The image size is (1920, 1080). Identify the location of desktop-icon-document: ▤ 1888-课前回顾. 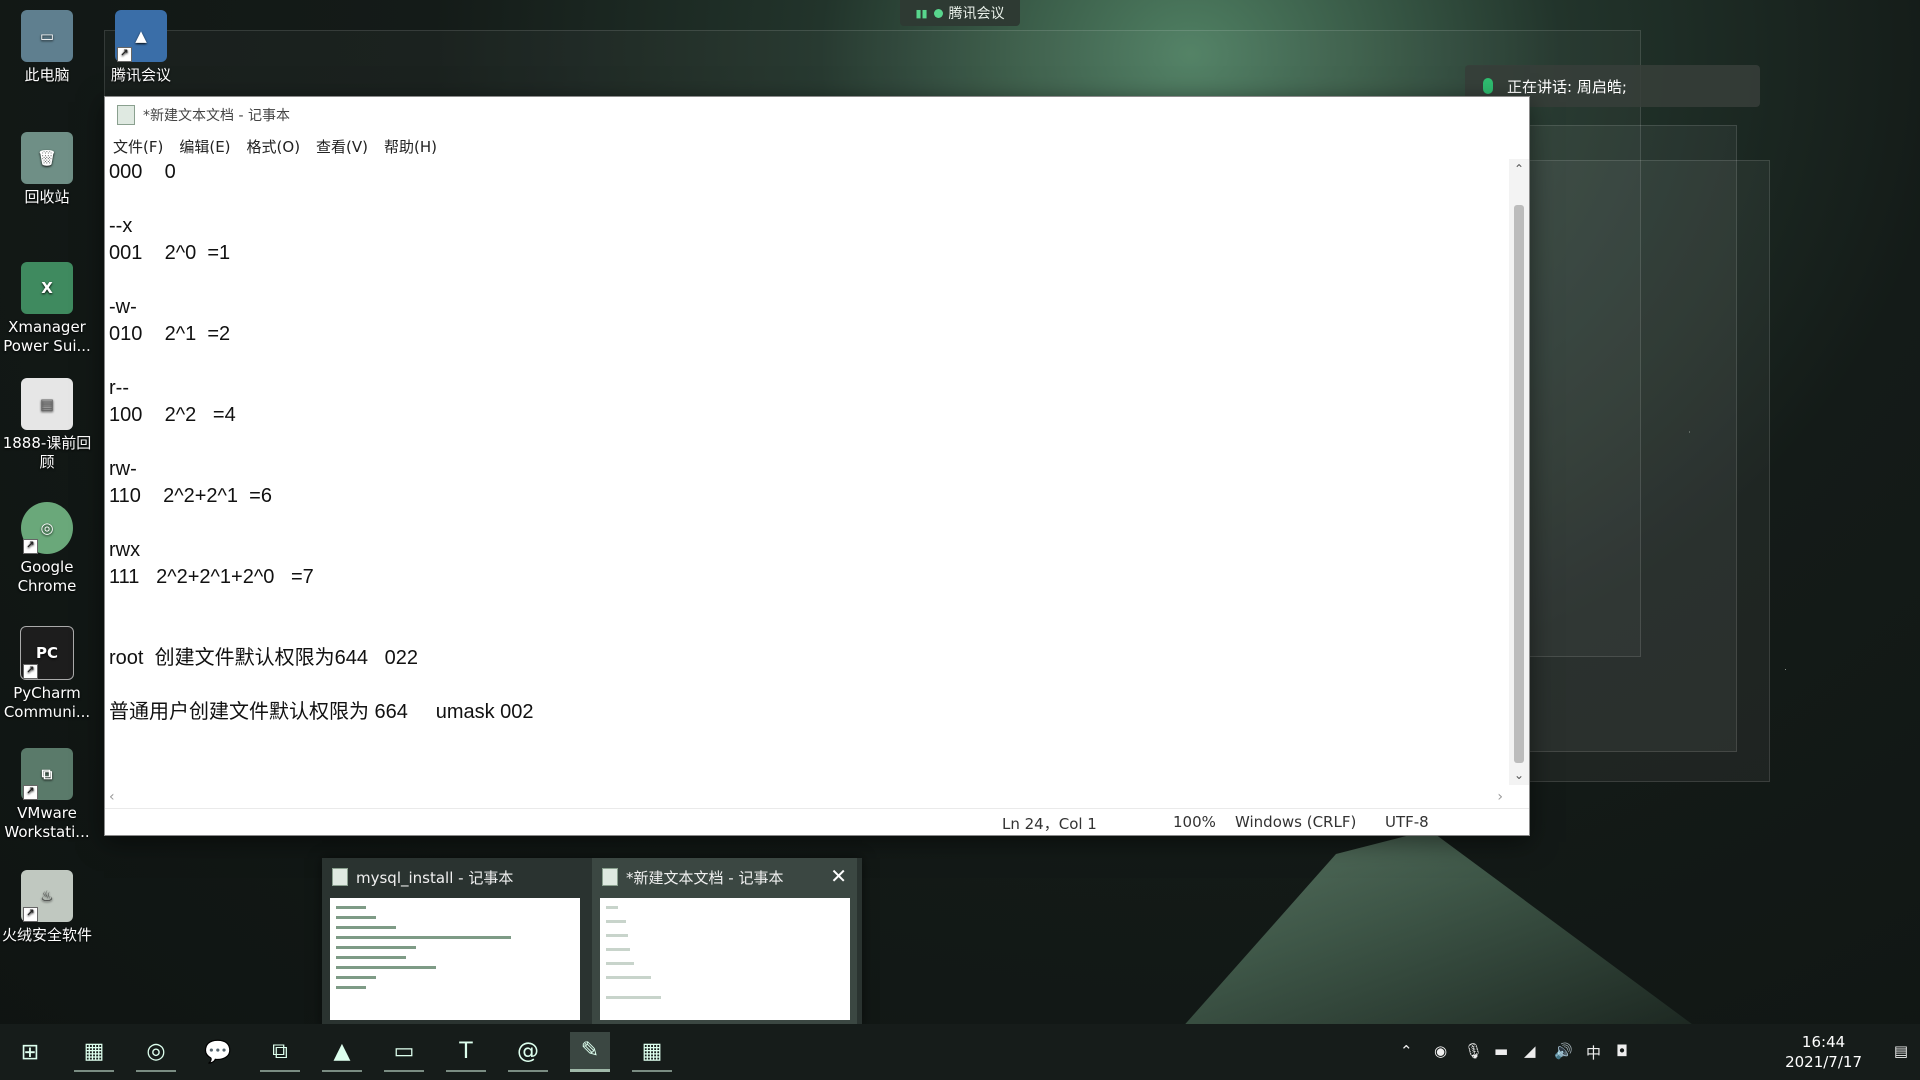
(47, 425).